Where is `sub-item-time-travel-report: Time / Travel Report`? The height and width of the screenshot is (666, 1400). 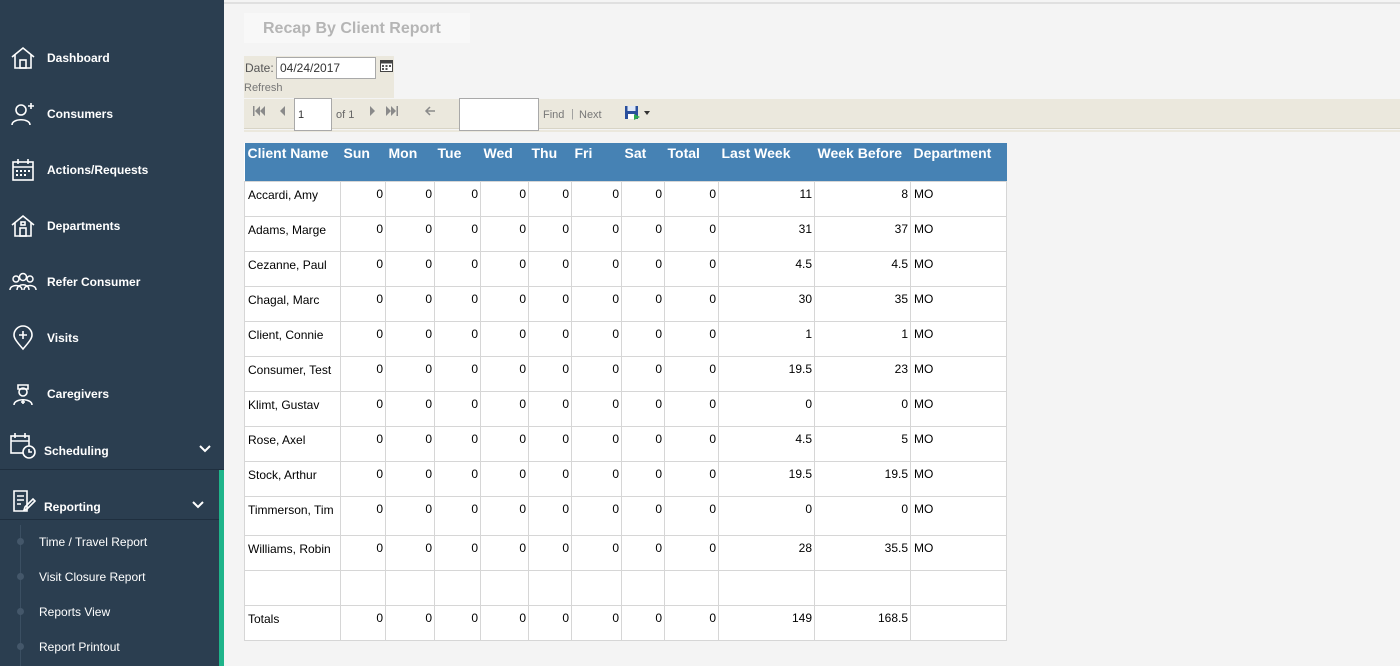
sub-item-time-travel-report: Time / Travel Report is located at coordinates (109, 541).